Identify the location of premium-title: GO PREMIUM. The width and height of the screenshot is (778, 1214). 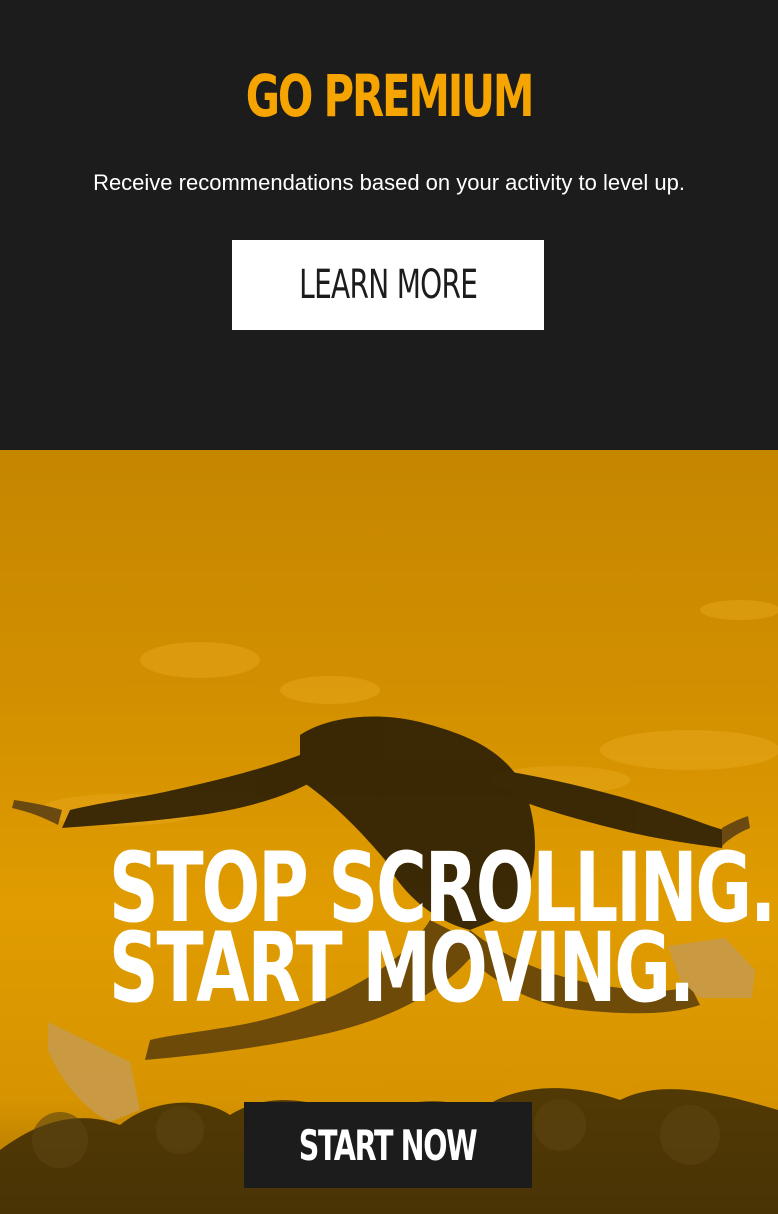
(390, 96).